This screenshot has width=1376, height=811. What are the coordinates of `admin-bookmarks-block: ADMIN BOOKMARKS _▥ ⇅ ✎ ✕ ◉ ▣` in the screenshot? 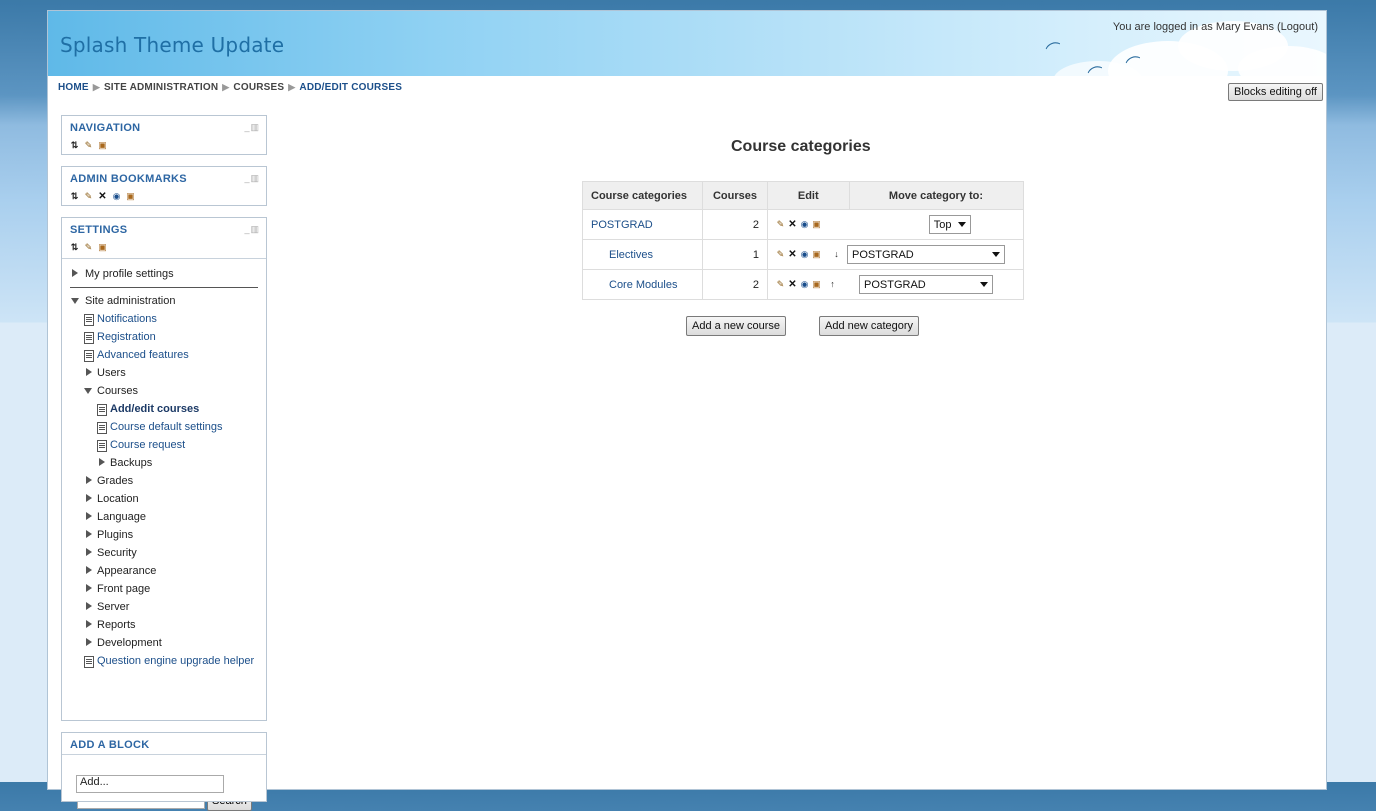 It's located at (164, 186).